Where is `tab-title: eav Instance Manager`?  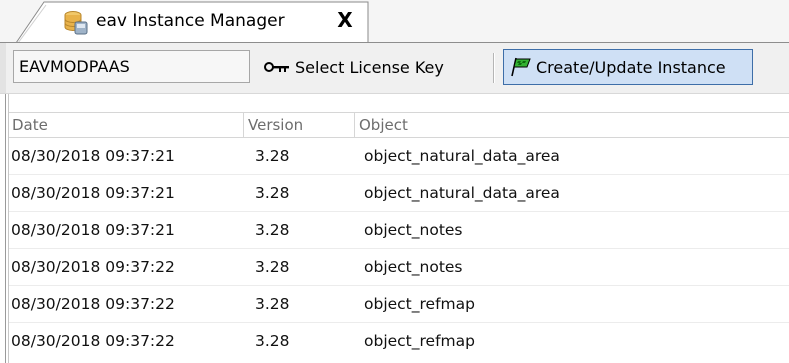 tab-title: eav Instance Manager is located at coordinates (190, 21).